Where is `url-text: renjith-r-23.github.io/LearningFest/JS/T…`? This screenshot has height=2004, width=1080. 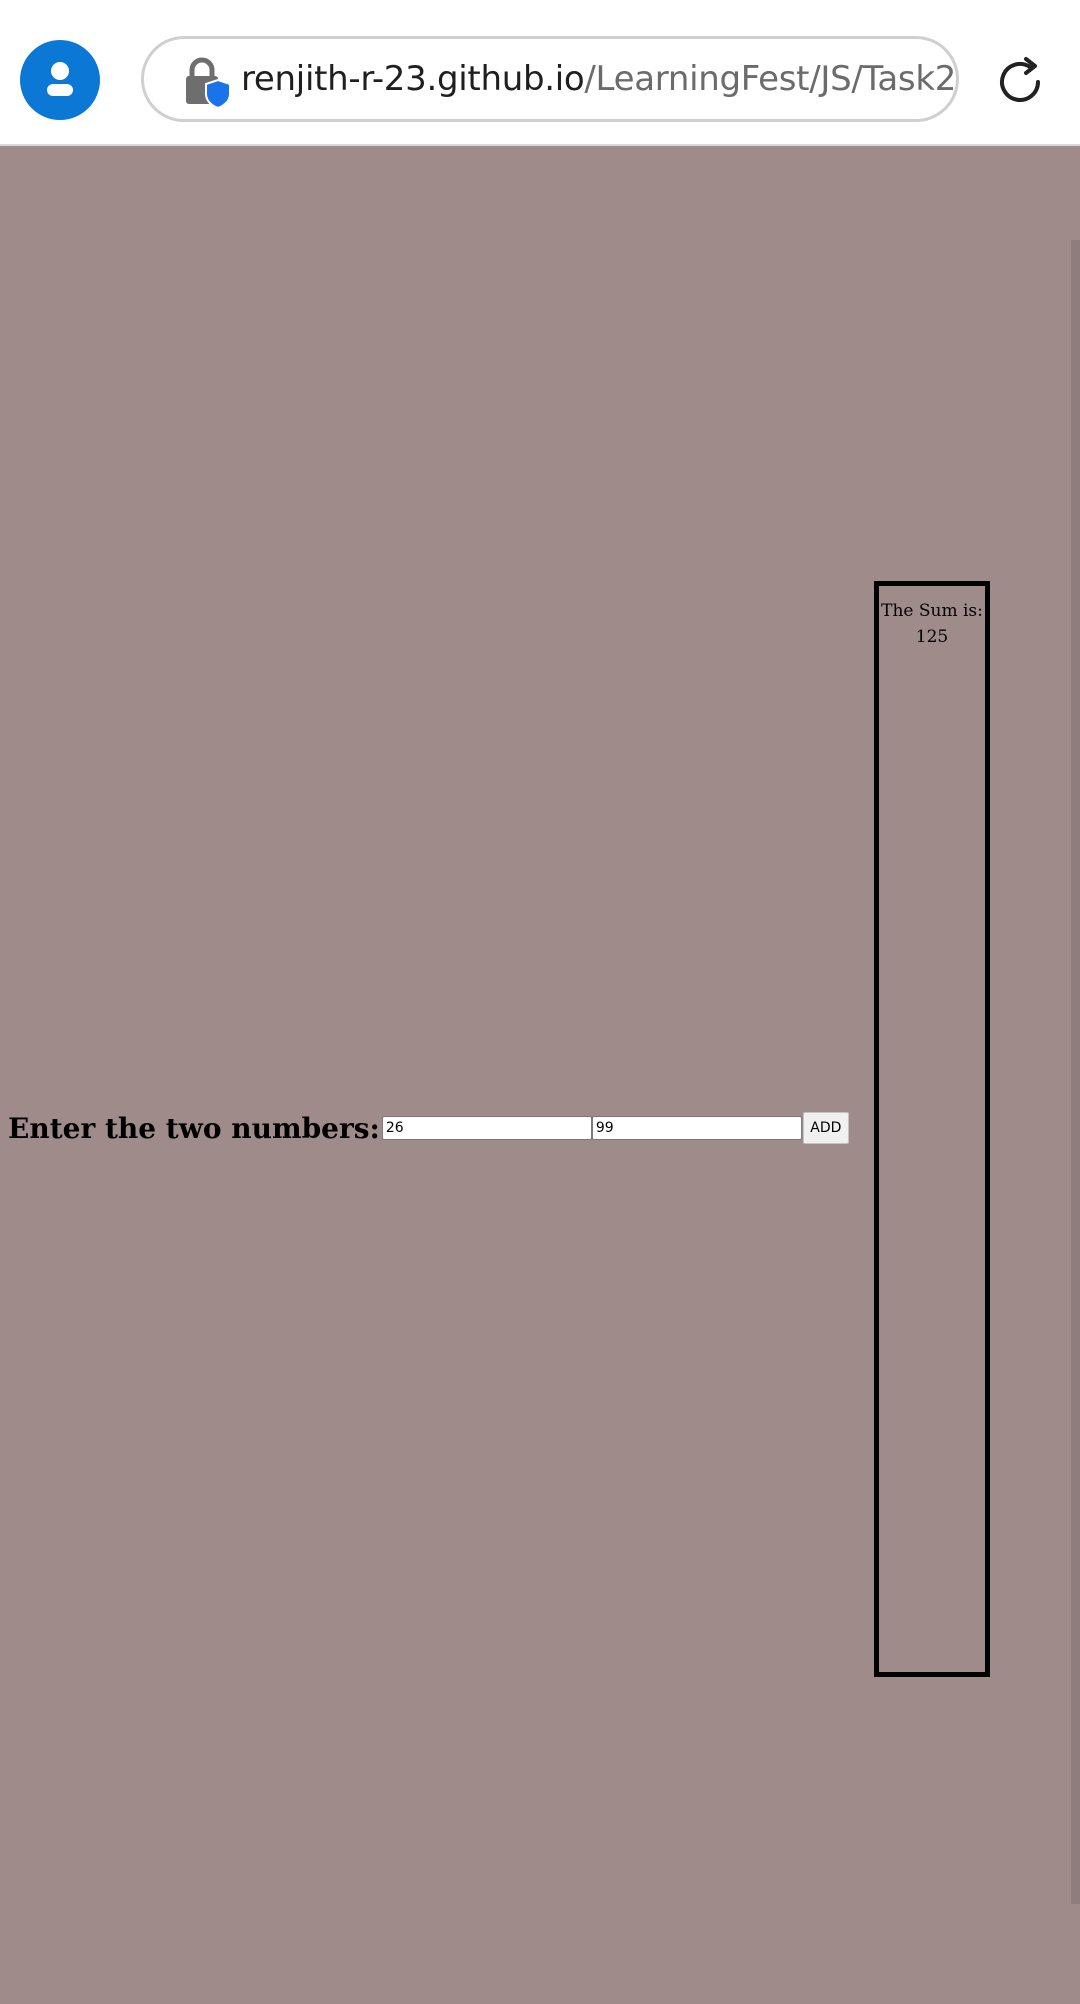
url-text: renjith-r-23.github.io/LearningFest/JS/T… is located at coordinates (600, 79).